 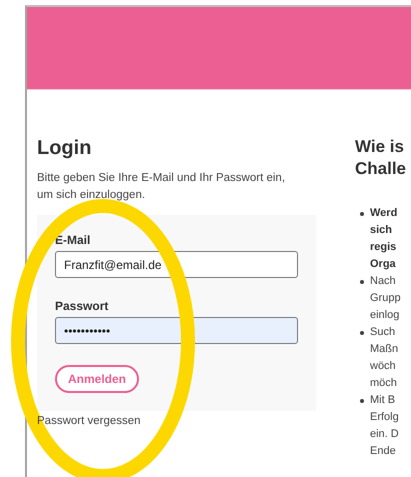 I want to click on bullet-text: Orga, so click(x=383, y=264).